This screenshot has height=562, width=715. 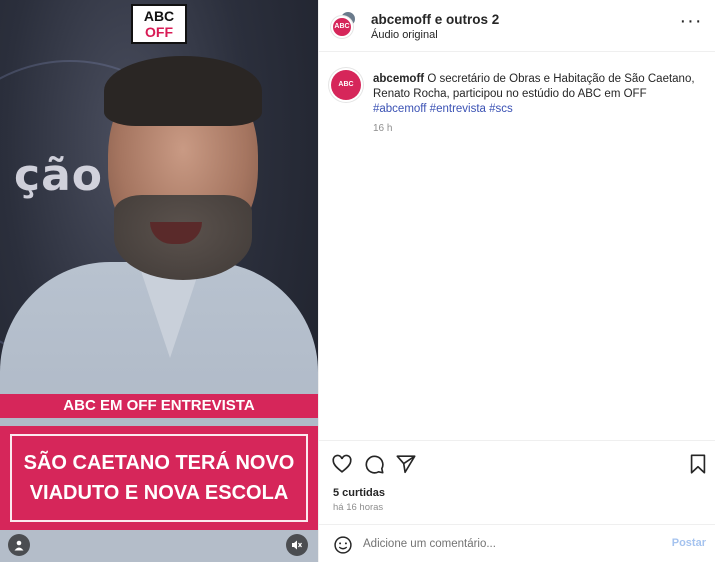 I want to click on post-age: há 16 horas, so click(x=358, y=507).